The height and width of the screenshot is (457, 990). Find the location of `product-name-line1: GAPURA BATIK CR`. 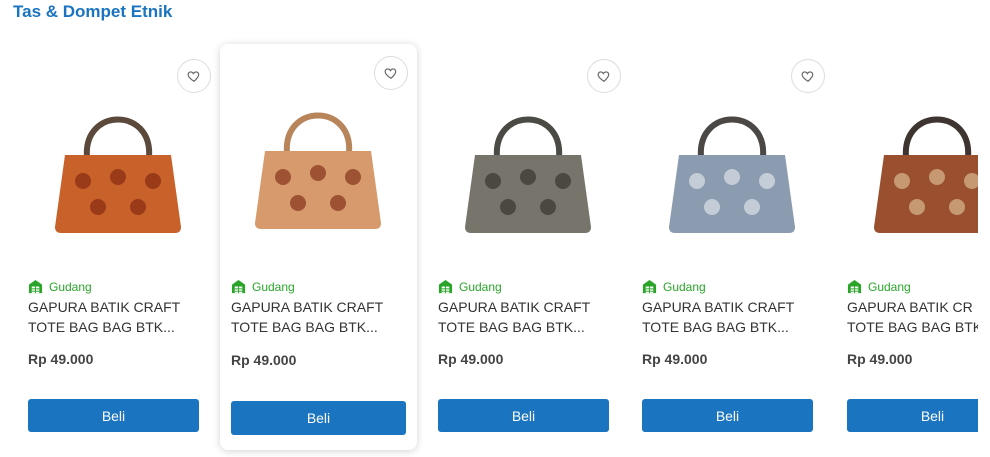

product-name-line1: GAPURA BATIK CR is located at coordinates (910, 307).